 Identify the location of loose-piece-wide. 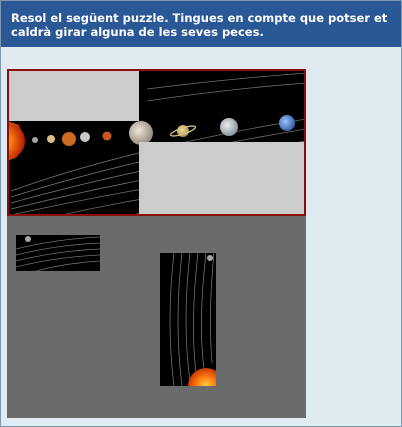
(58, 253).